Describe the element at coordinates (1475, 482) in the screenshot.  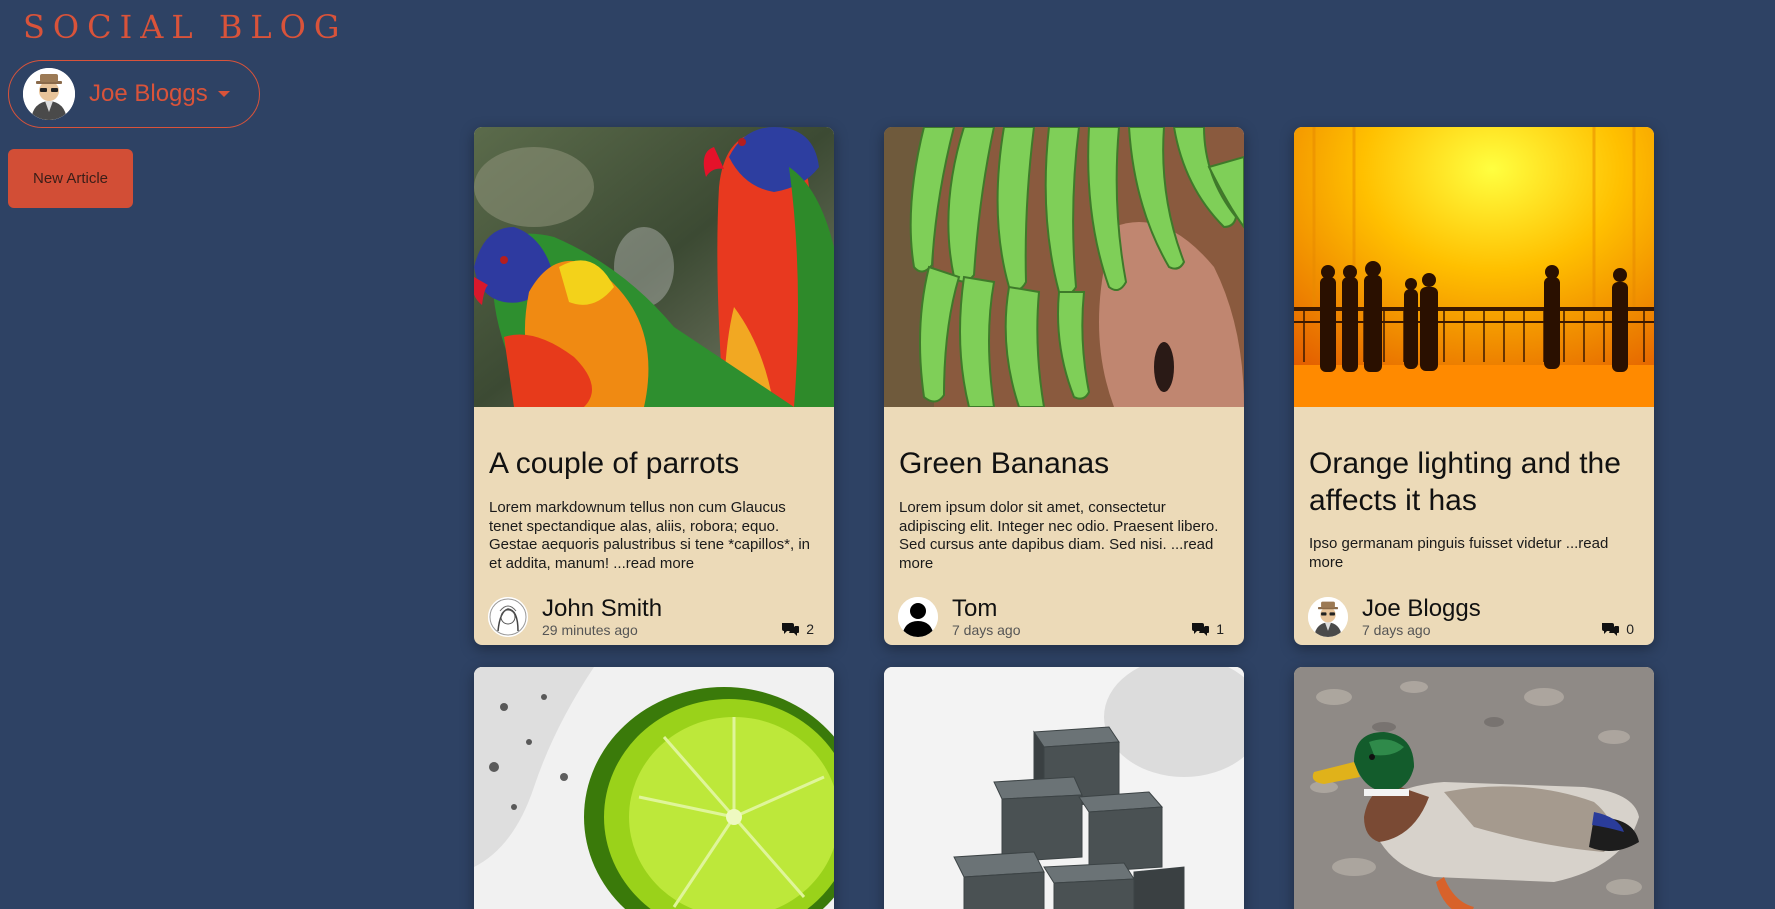
I see `article-title: Orange lighting and the affects it has` at that location.